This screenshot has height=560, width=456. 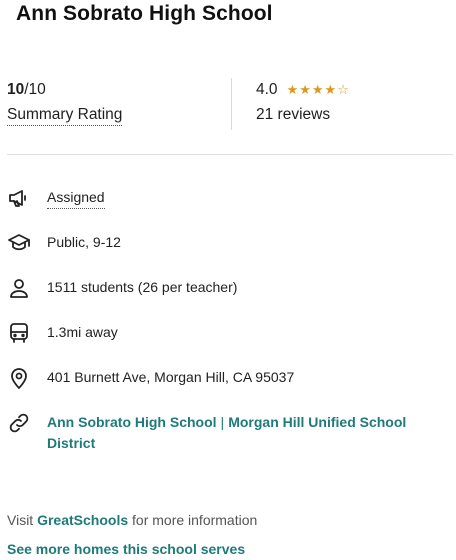 I want to click on greatschools-link: GreatSchools, so click(x=82, y=520).